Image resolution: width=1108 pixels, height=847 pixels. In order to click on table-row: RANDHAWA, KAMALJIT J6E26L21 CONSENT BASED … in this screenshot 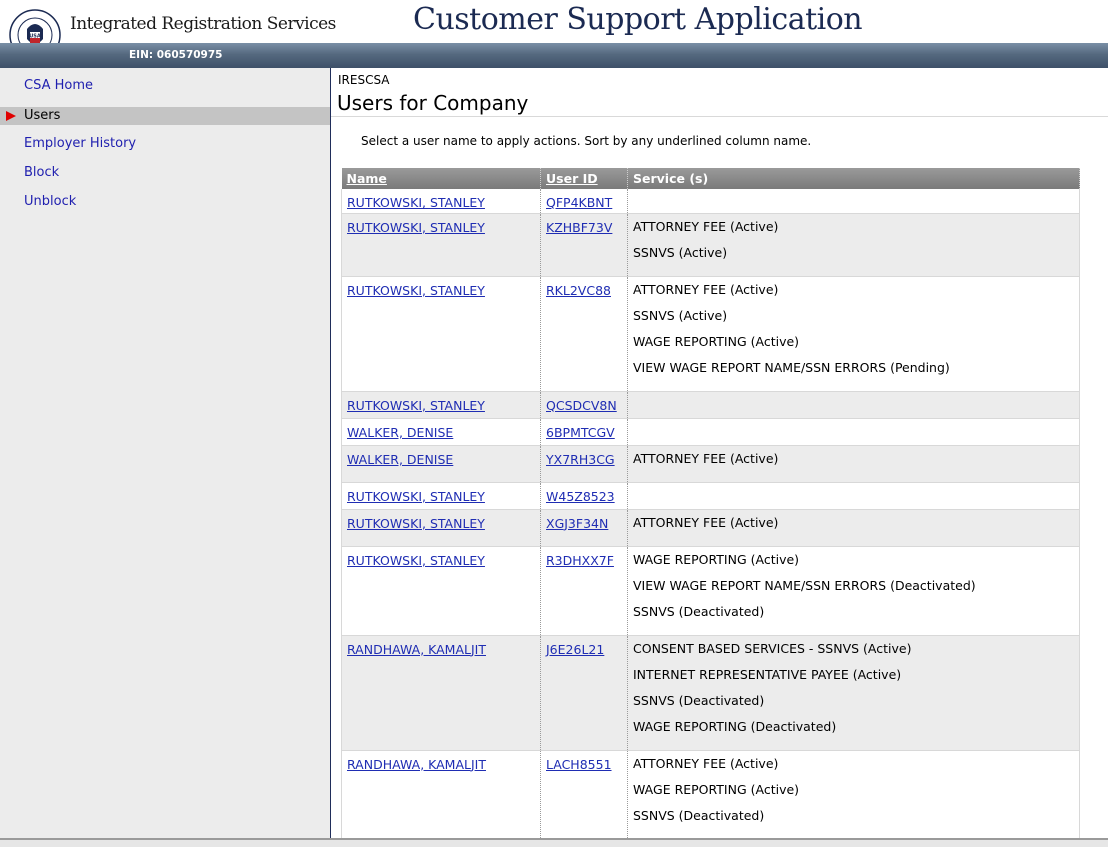, I will do `click(710, 693)`.